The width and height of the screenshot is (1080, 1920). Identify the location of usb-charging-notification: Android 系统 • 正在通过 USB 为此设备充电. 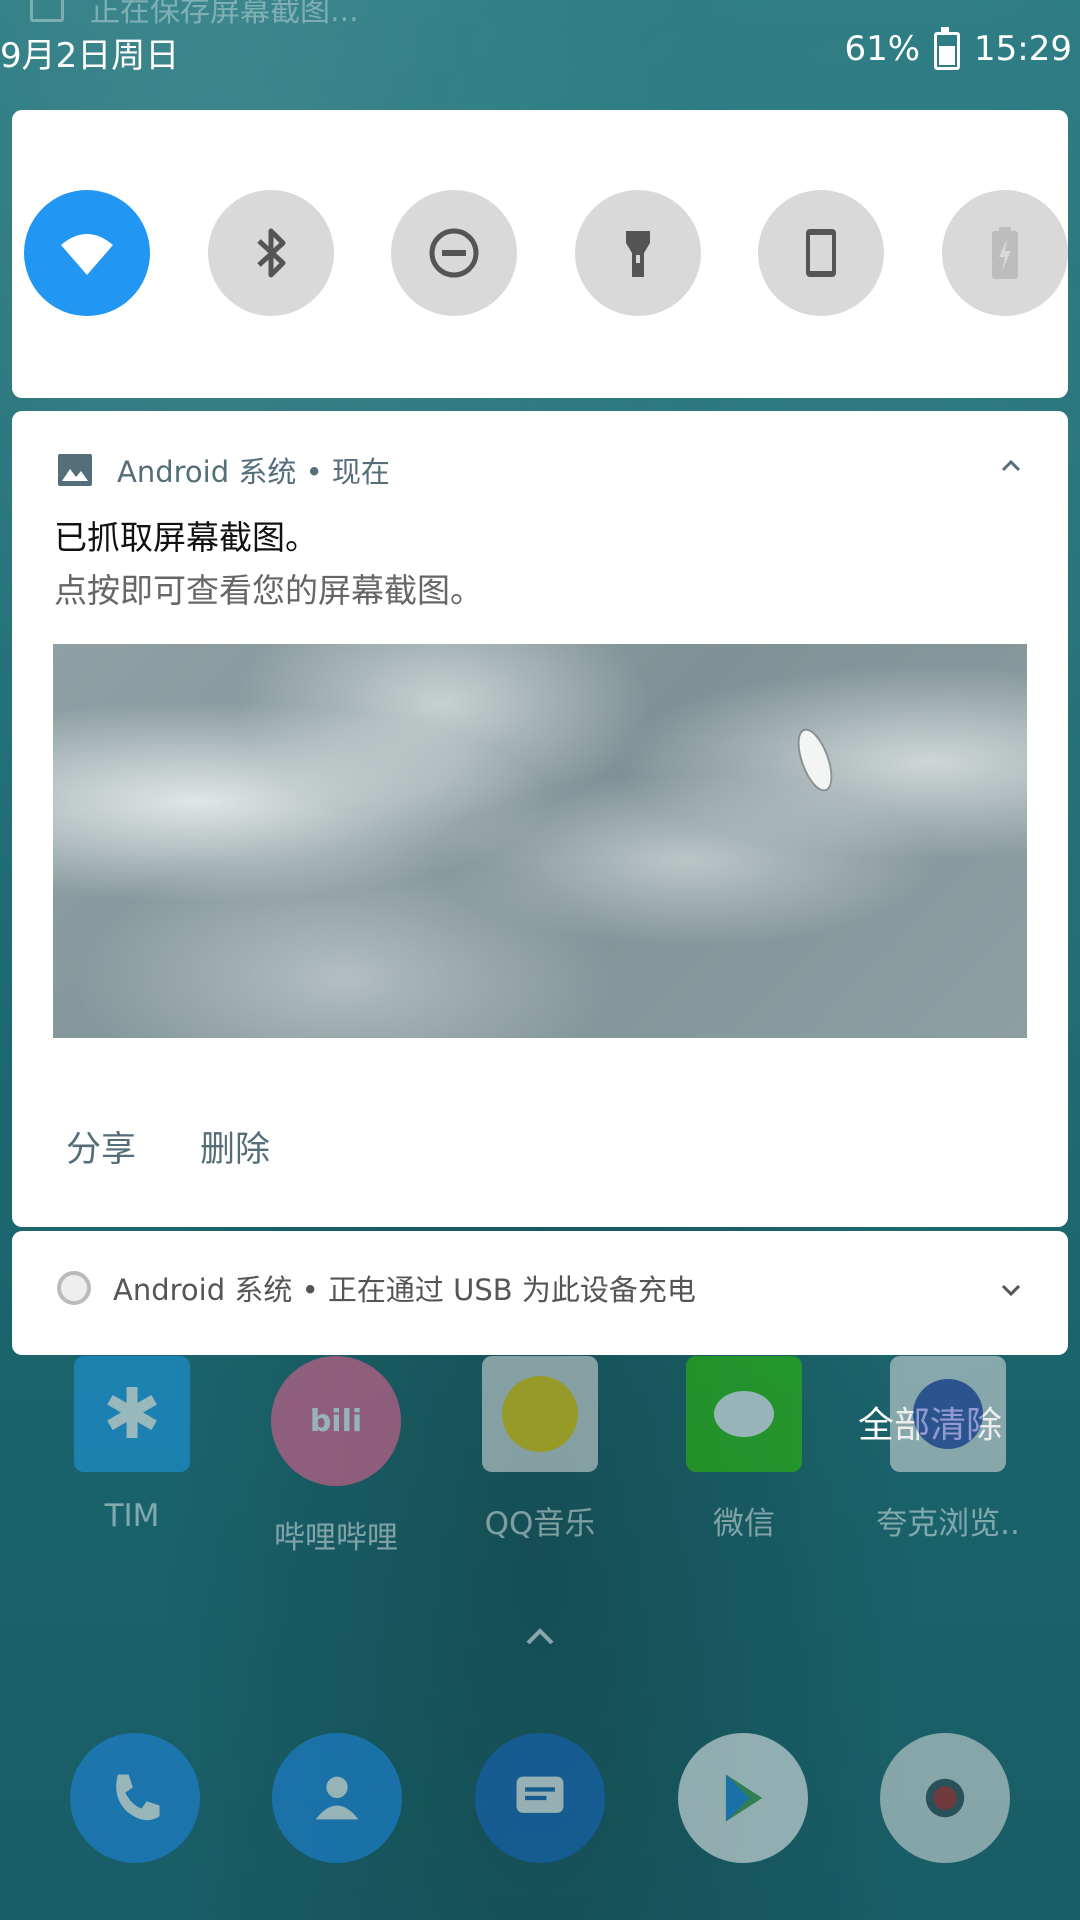
(540, 1293).